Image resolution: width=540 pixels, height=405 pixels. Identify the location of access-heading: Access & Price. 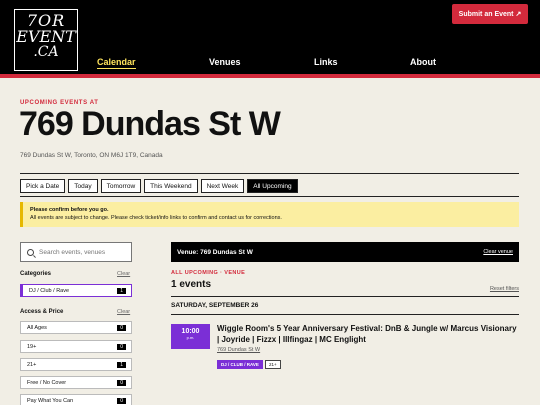
(42, 312).